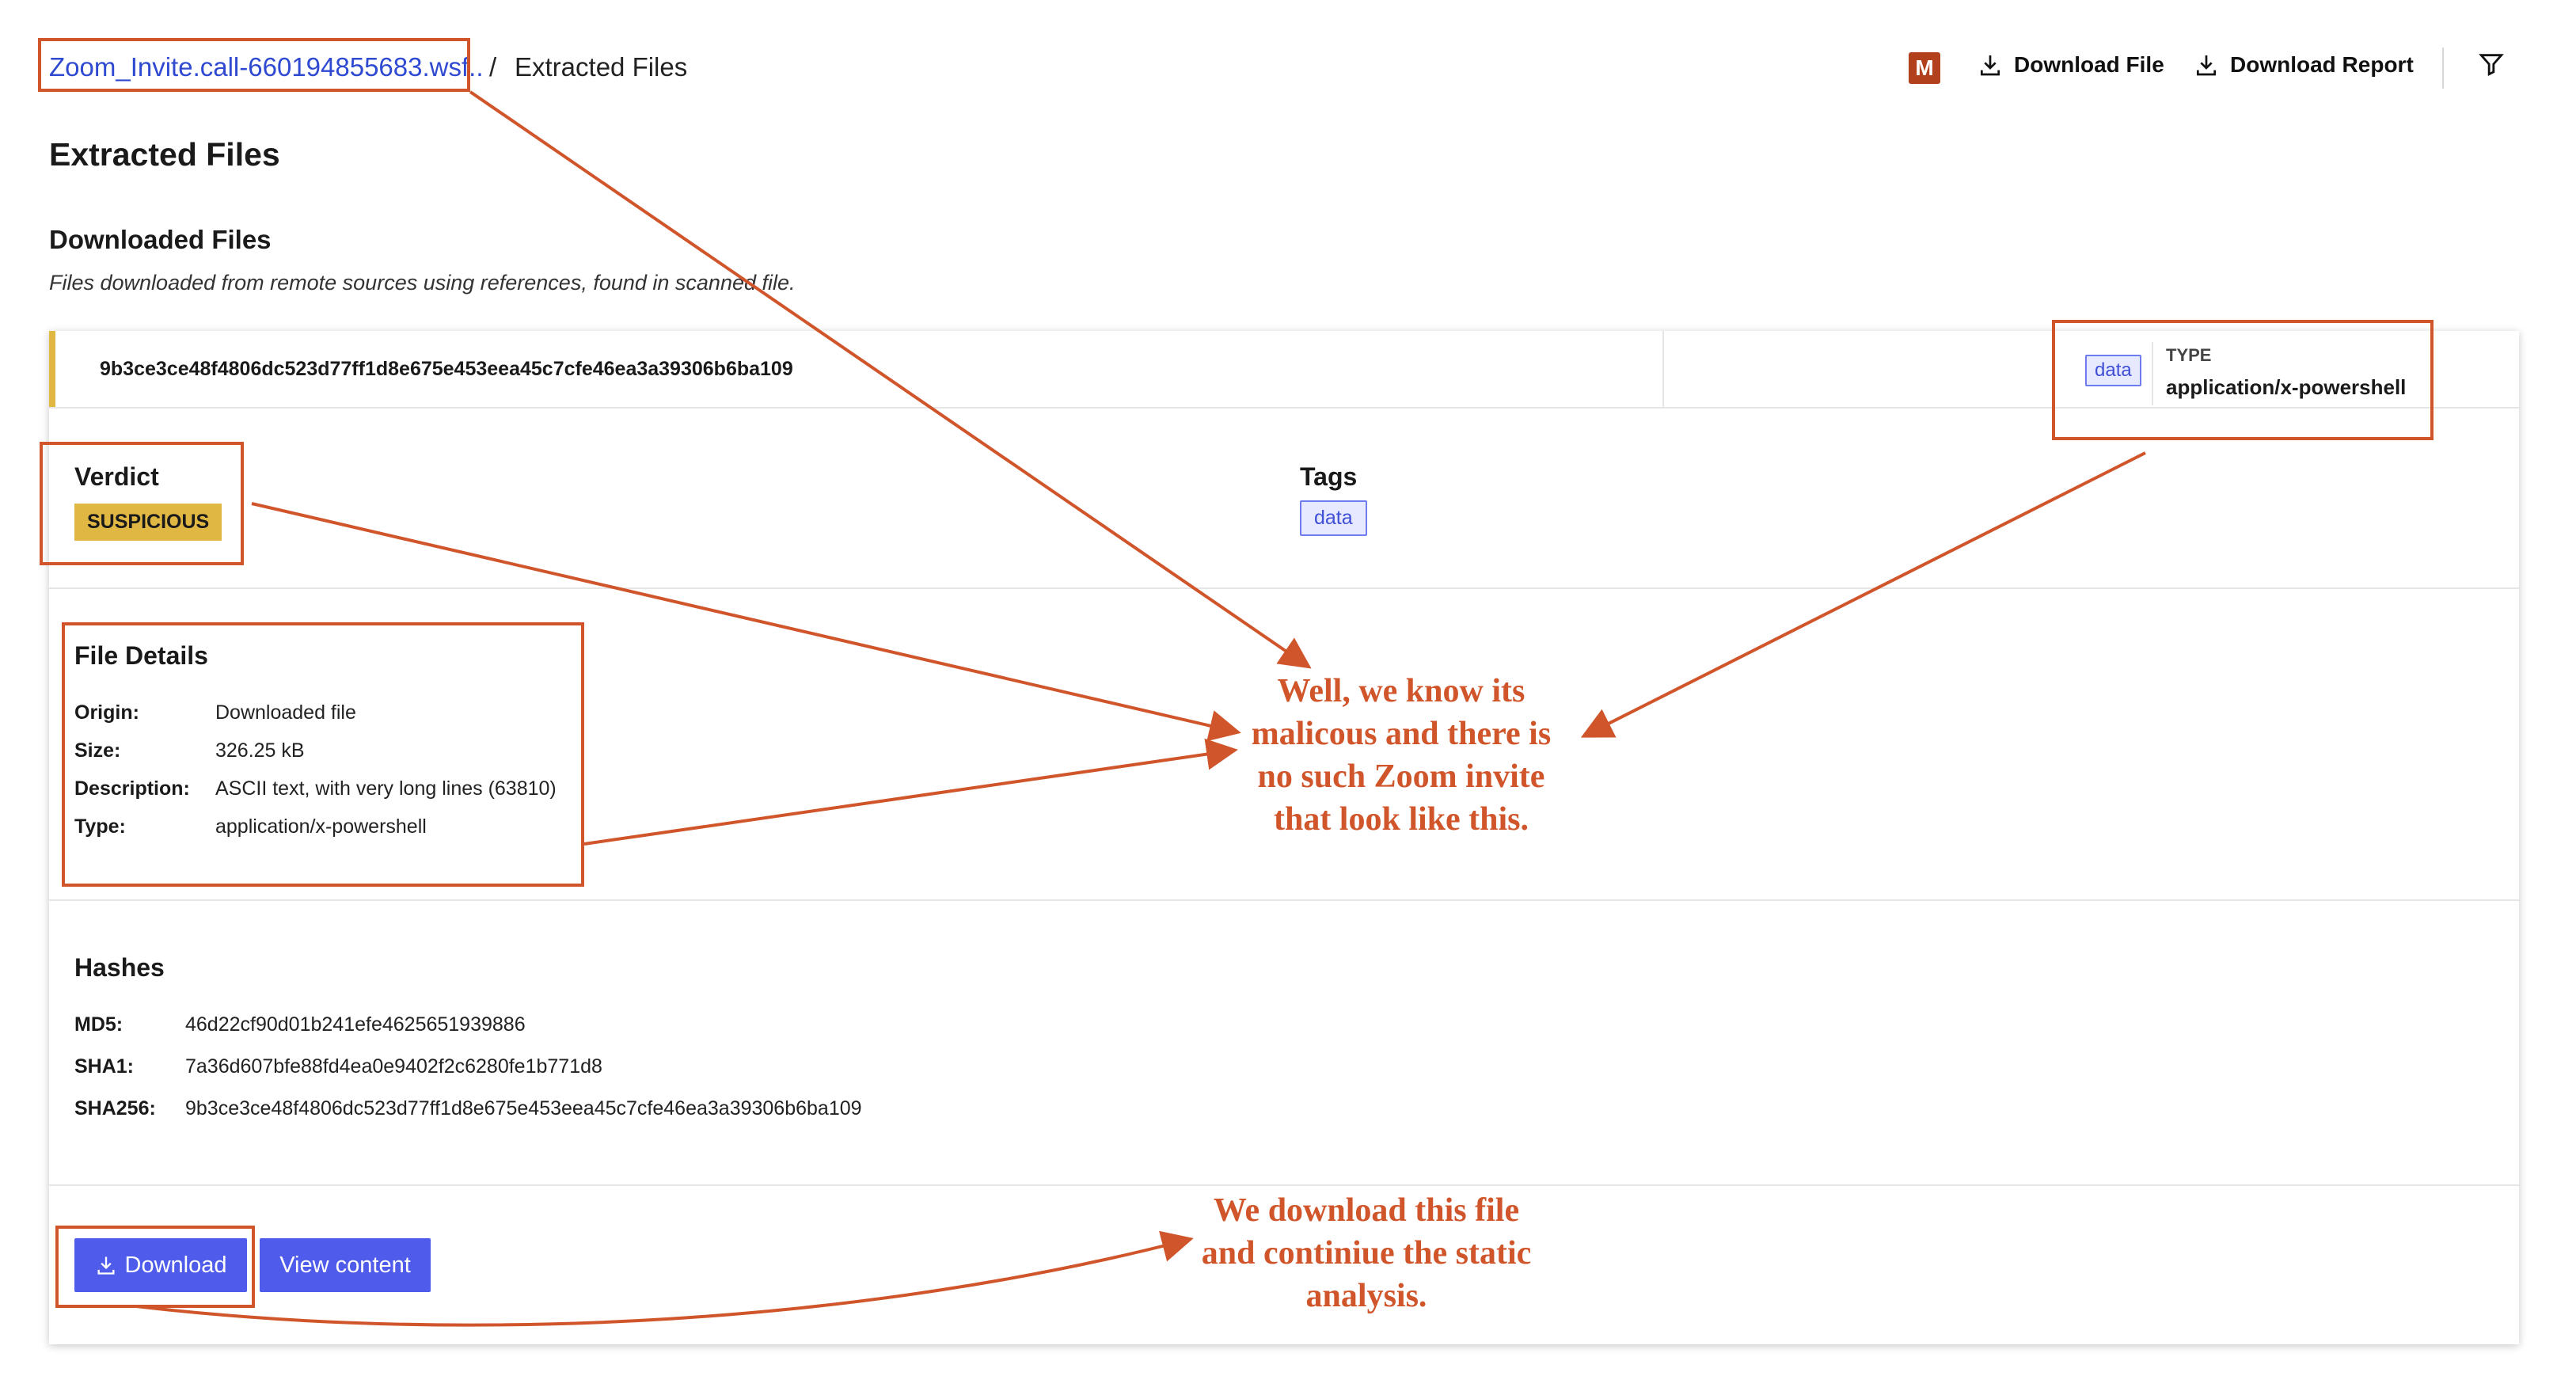 This screenshot has height=1376, width=2576. What do you see at coordinates (1401, 776) in the screenshot?
I see `annotation-line: no such Zoom invite` at bounding box center [1401, 776].